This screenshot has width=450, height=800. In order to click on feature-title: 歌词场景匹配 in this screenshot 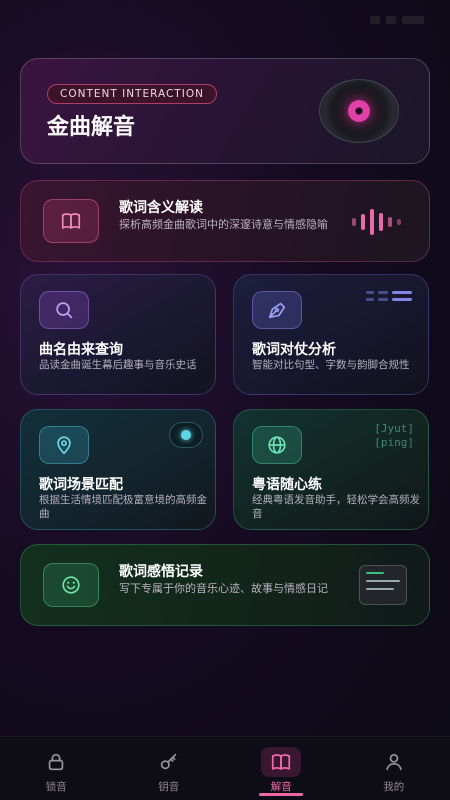, I will do `click(81, 485)`.